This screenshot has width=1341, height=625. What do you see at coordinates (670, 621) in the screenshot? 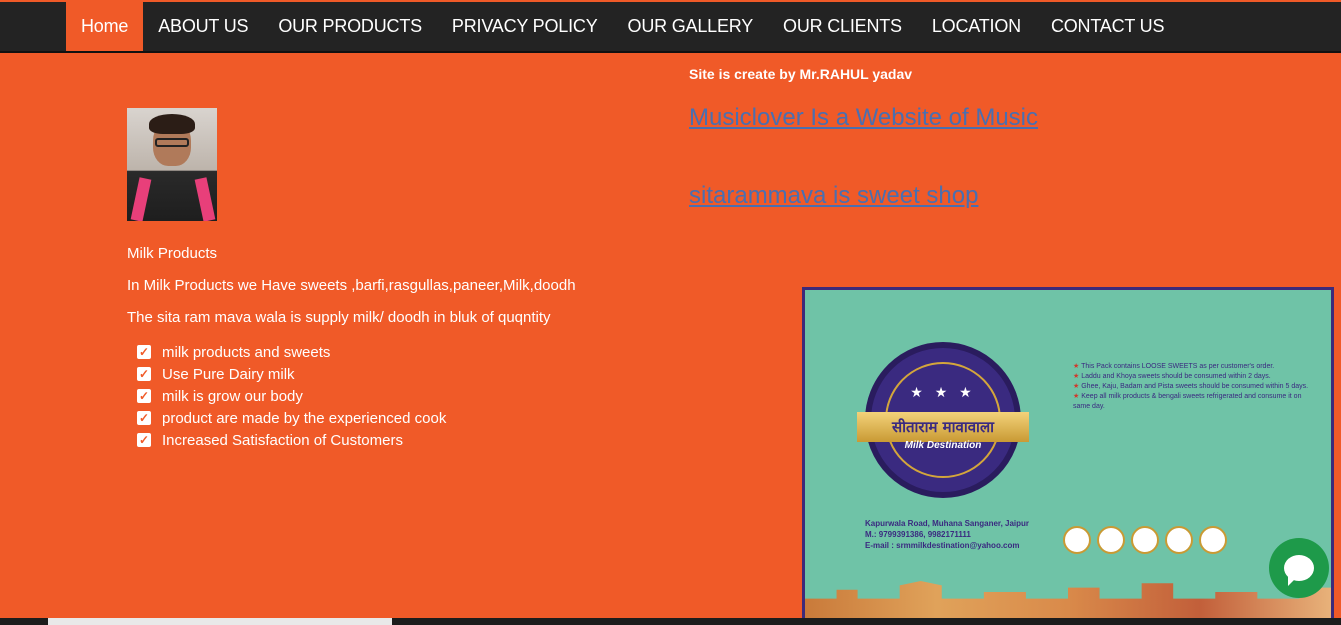
I see `os-taskbar` at bounding box center [670, 621].